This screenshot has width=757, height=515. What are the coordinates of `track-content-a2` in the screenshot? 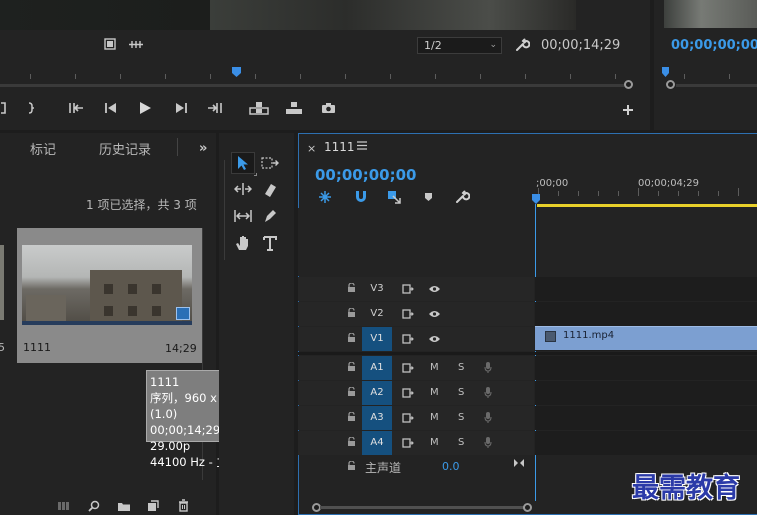 It's located at (646, 393).